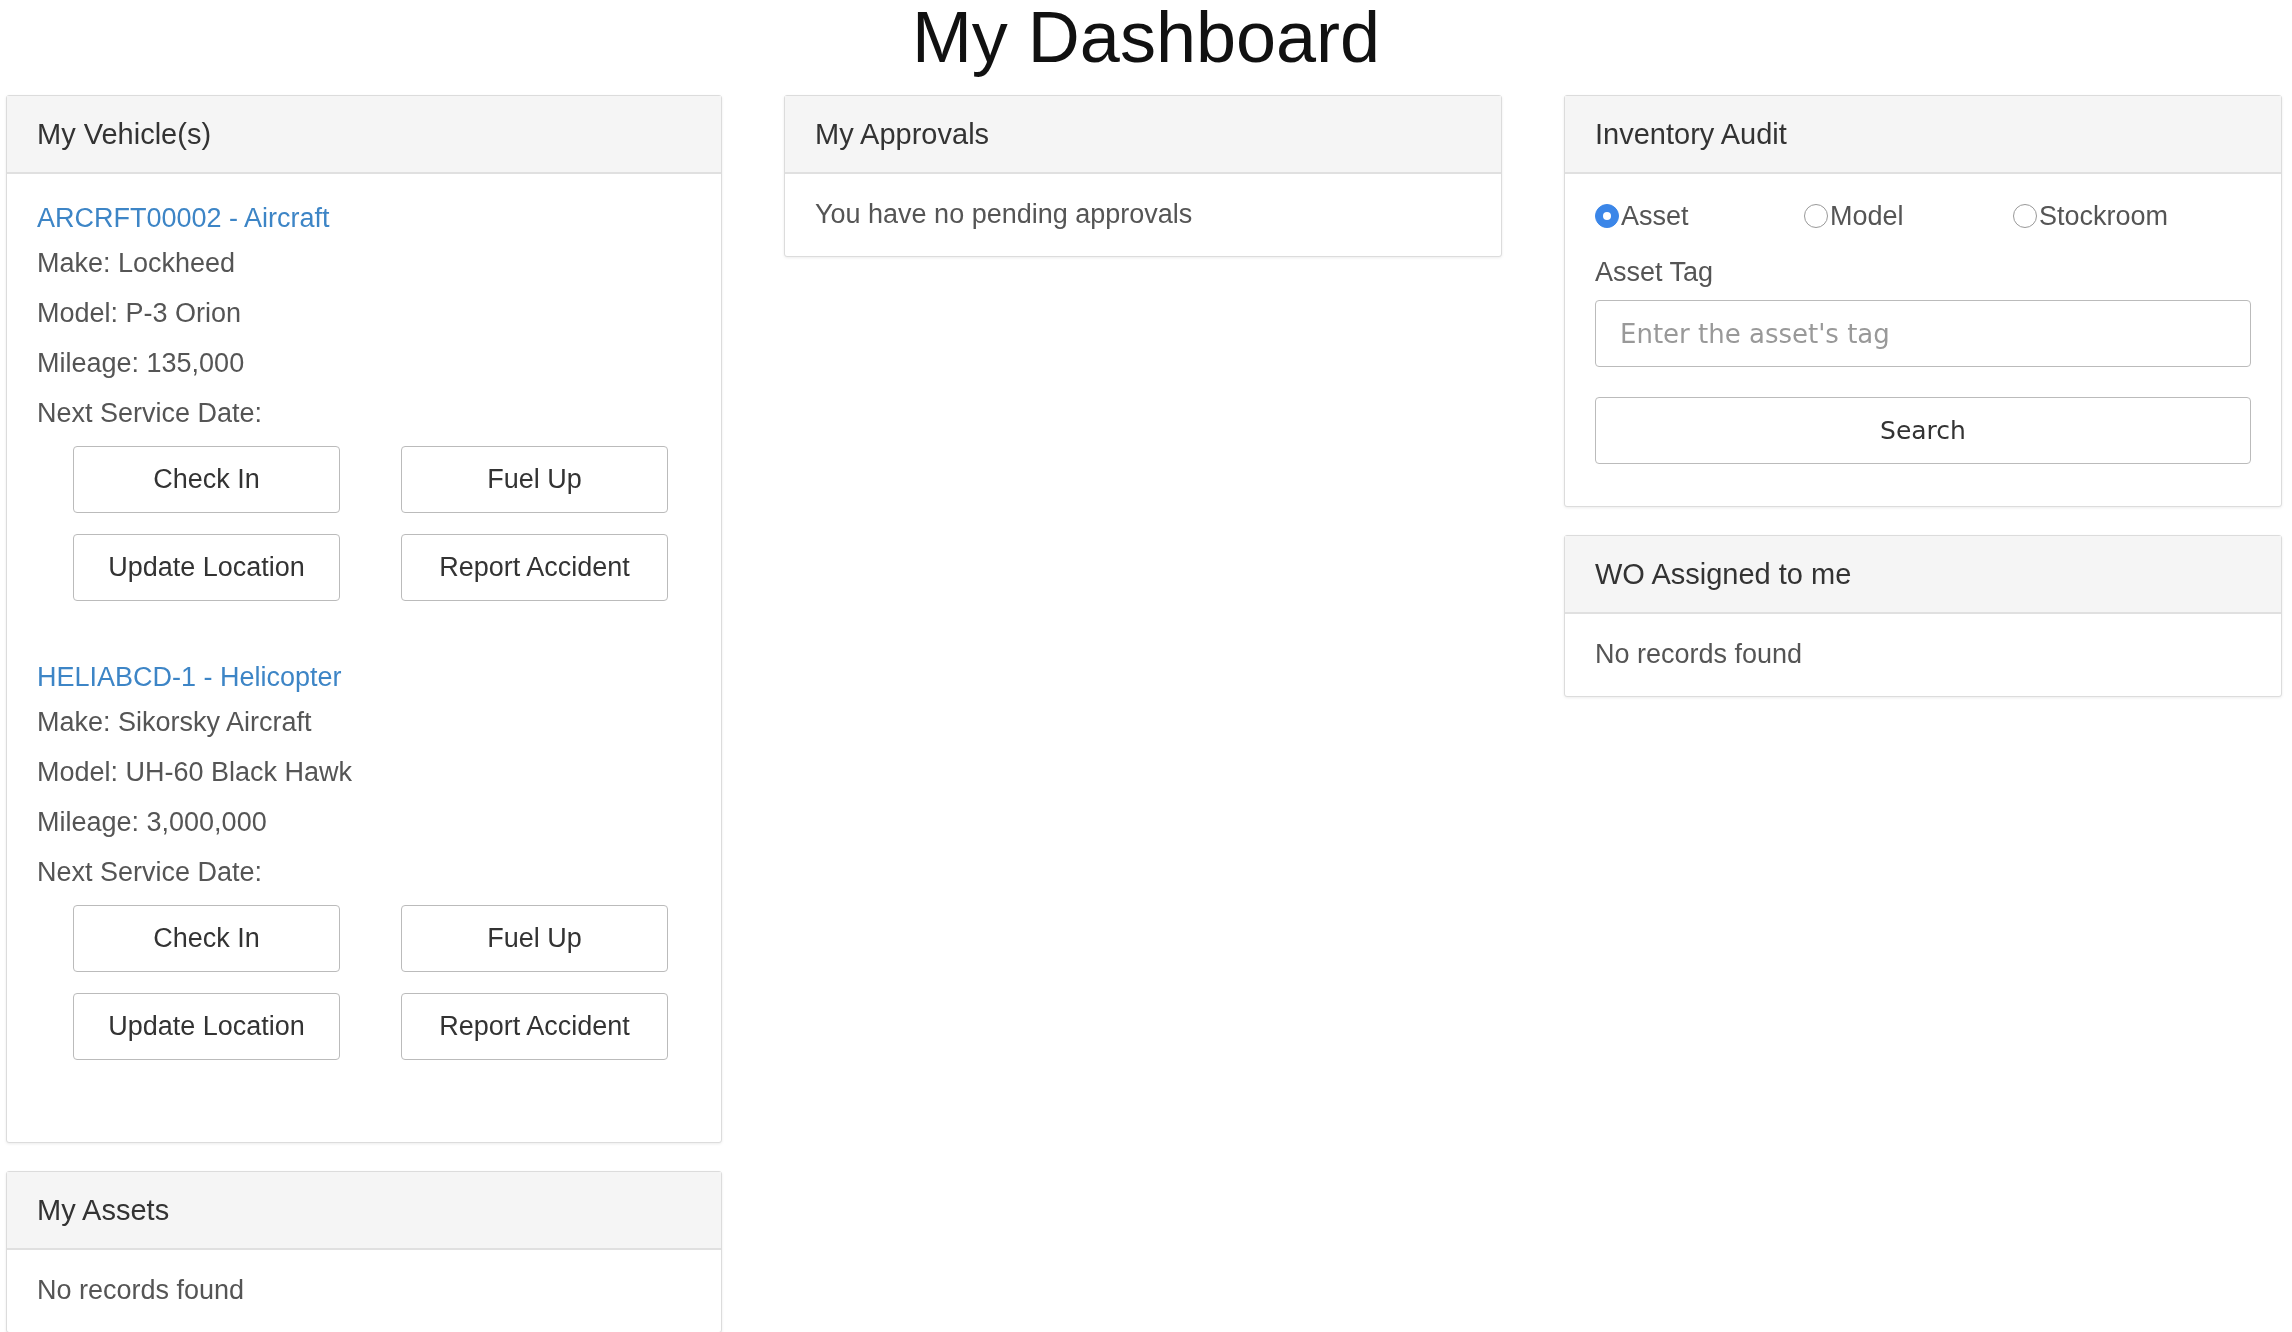 This screenshot has width=2292, height=1332. I want to click on field-label: Asset Tag, so click(1654, 272).